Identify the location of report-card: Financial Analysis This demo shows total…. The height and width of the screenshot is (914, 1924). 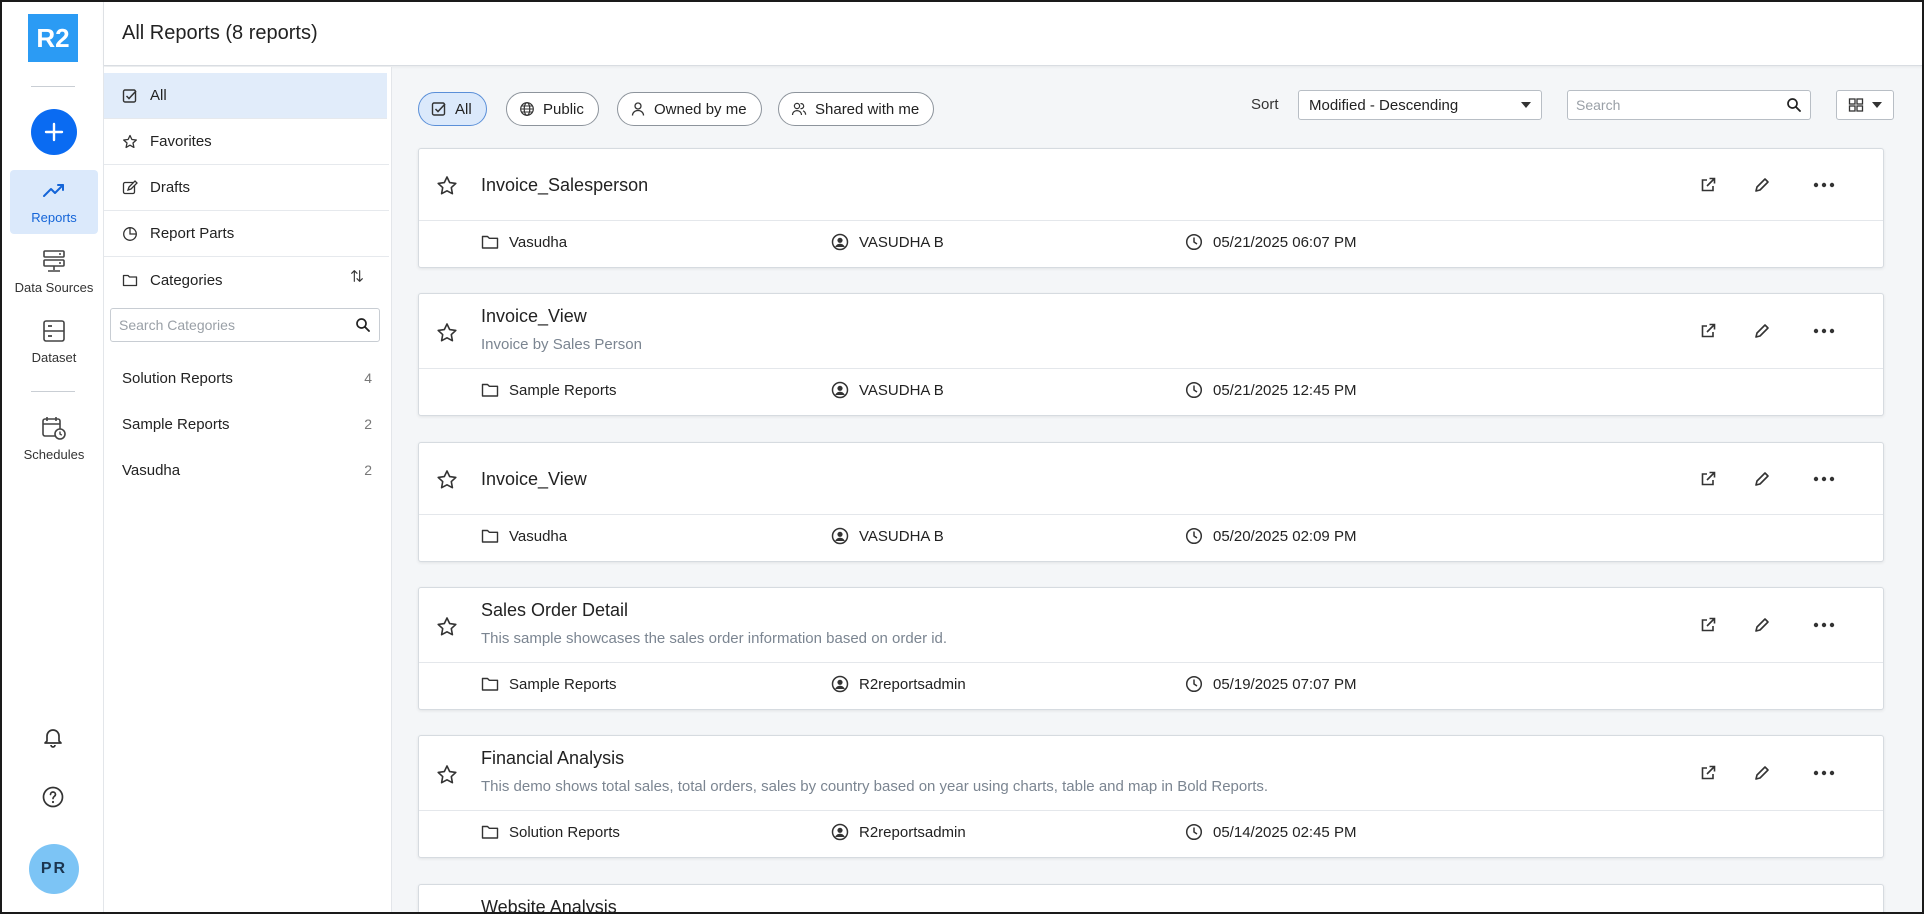
(1151, 796).